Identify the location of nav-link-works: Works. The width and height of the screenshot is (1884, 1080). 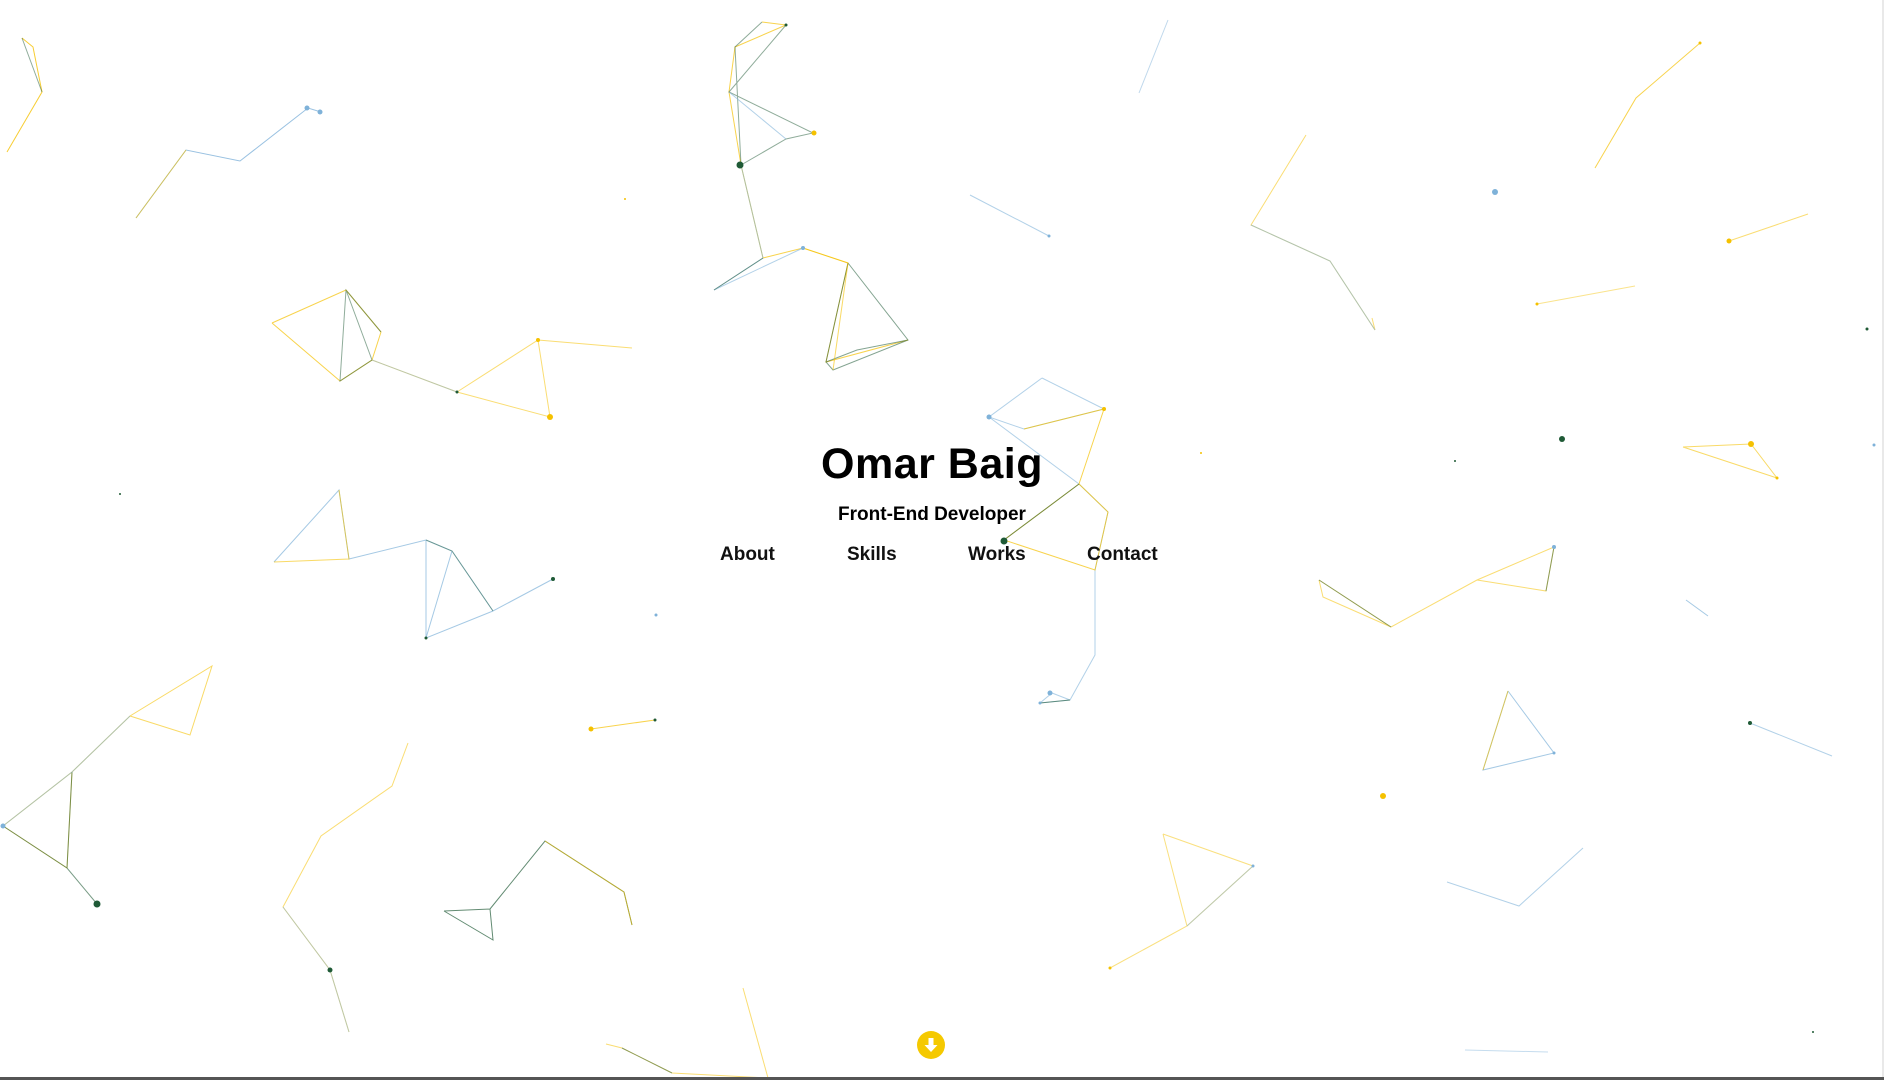
(997, 555).